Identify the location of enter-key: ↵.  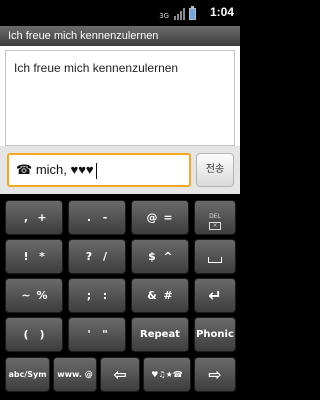
(215, 295).